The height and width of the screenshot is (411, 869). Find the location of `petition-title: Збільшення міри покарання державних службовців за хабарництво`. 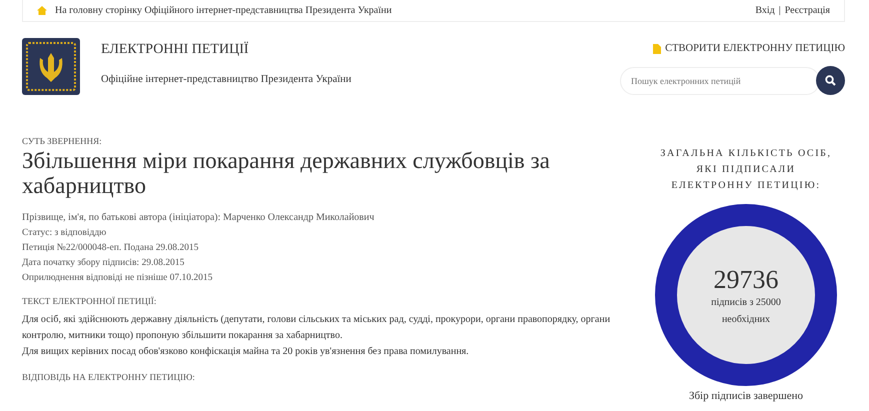

petition-title: Збільшення міри покарання державних службовців за хабарництво is located at coordinates (286, 173).